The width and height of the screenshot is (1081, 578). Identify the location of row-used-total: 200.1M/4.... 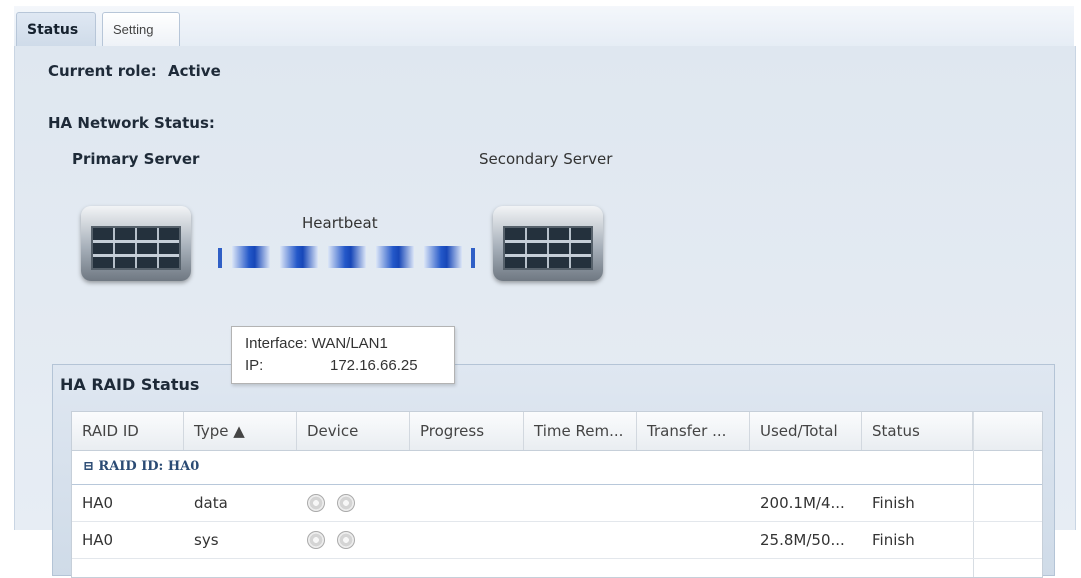
(802, 503).